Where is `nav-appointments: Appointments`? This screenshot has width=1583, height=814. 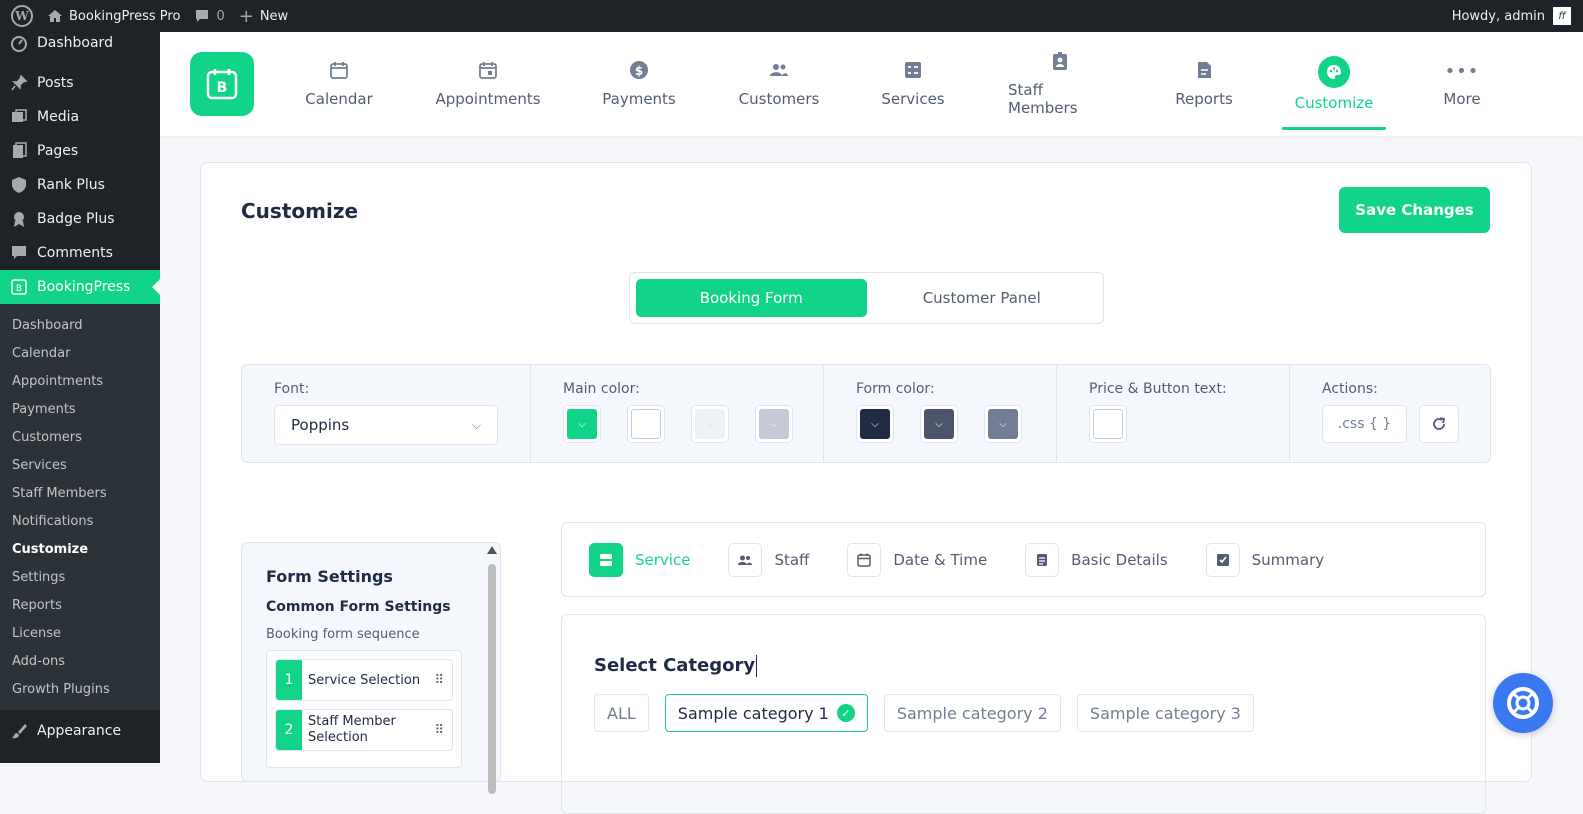 nav-appointments: Appointments is located at coordinates (488, 84).